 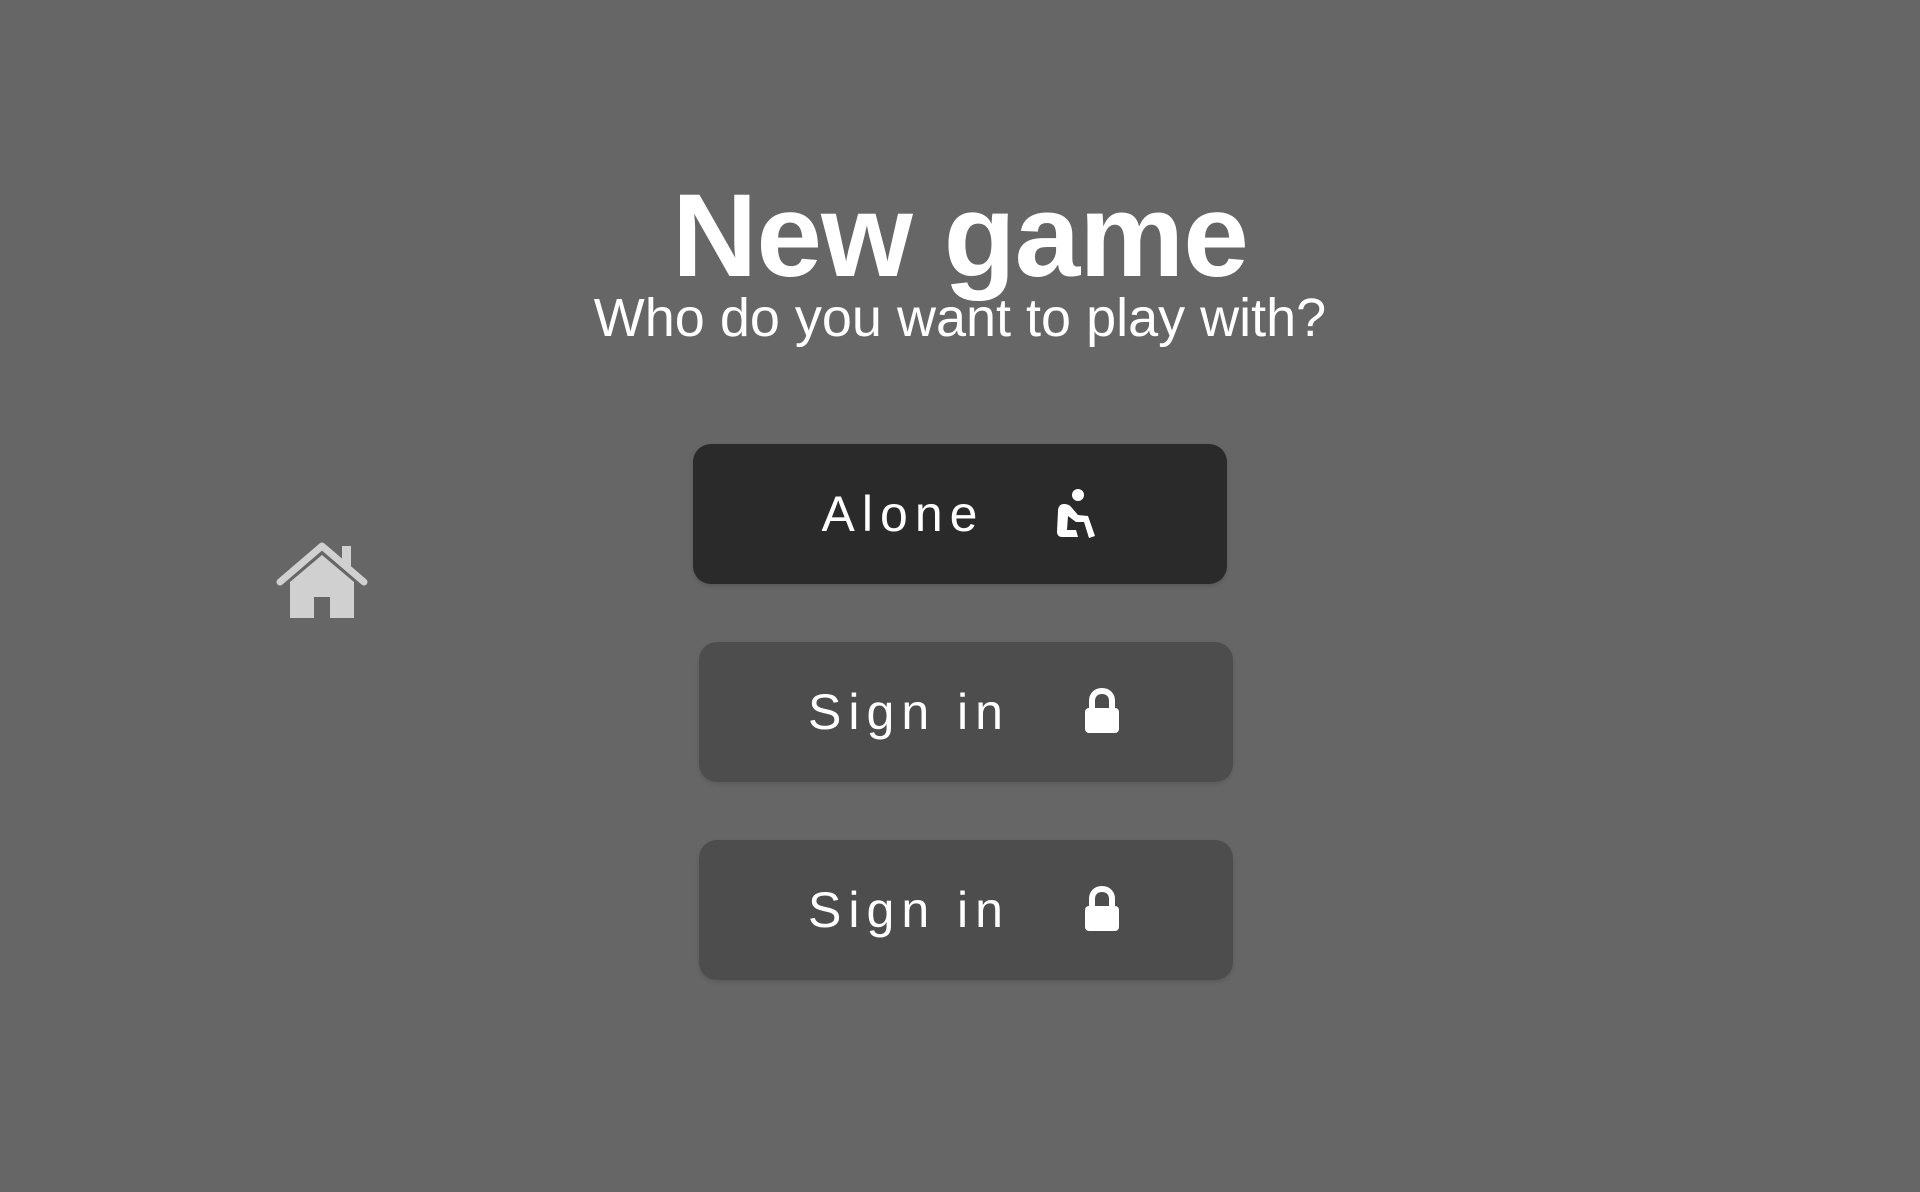 I want to click on page-subtitle: Who do you want to play with?, so click(x=960, y=318).